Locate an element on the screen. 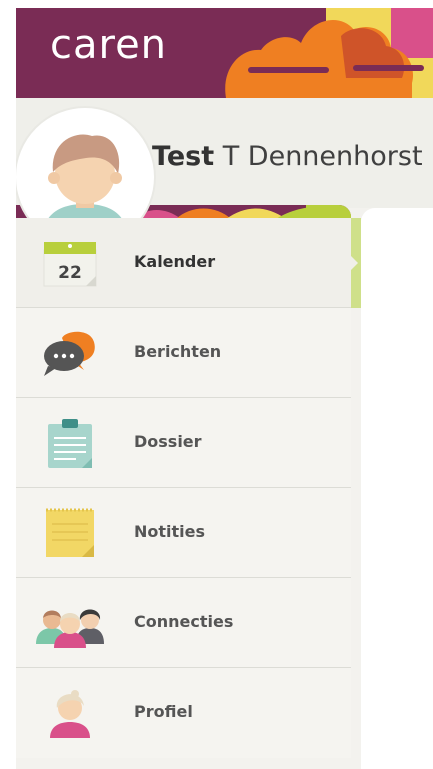  sidebar-item-label: Kalender is located at coordinates (175, 261).